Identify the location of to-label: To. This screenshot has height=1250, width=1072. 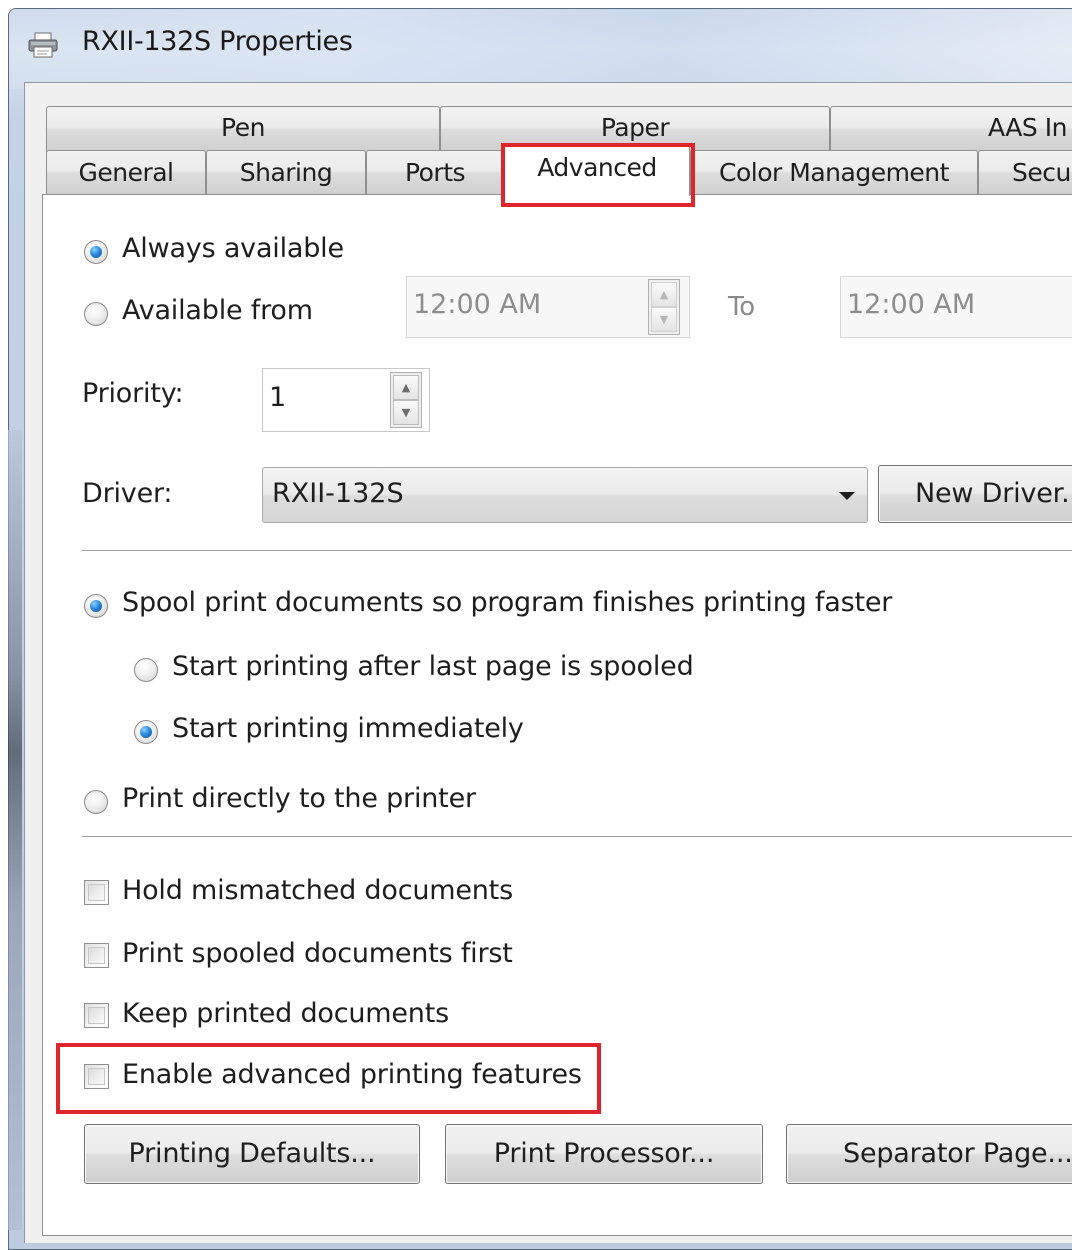
(741, 307).